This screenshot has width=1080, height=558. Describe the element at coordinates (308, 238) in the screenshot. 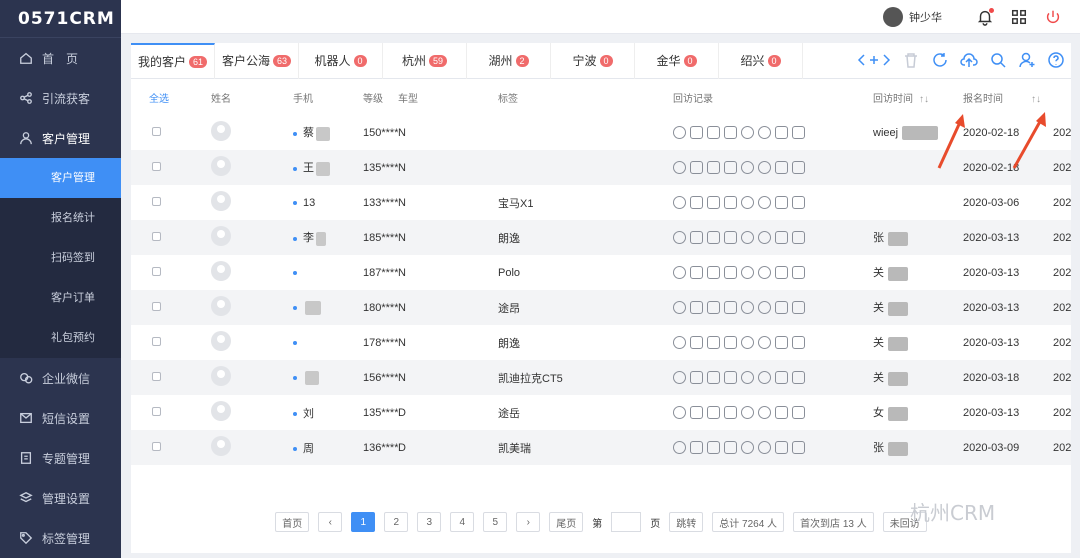

I see `customer-name: 李` at that location.